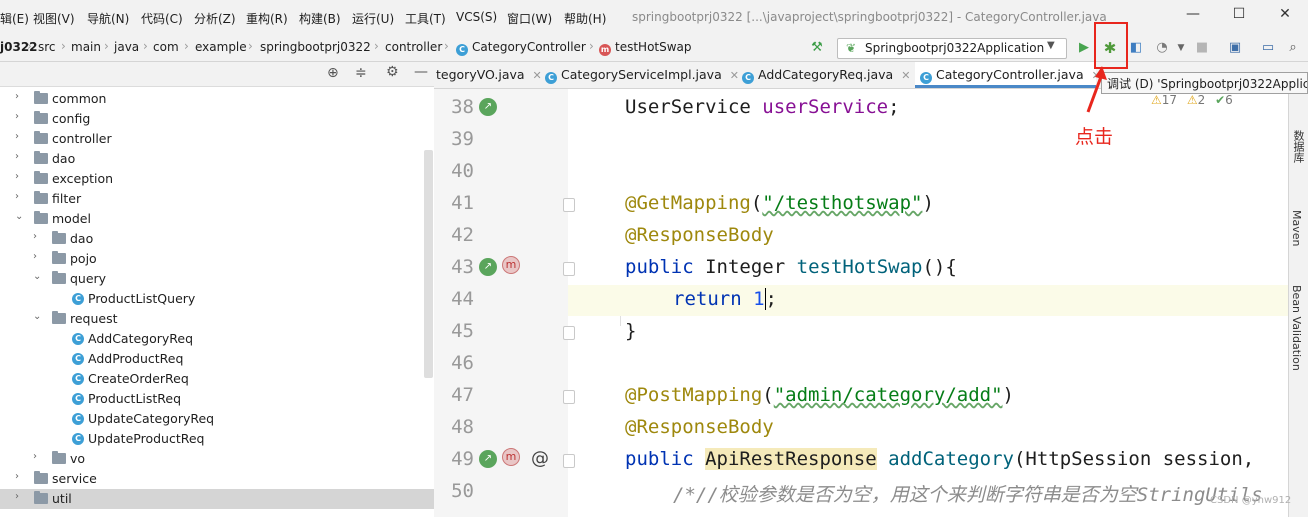 The width and height of the screenshot is (1308, 517). Describe the element at coordinates (217, 419) in the screenshot. I see `tree-item-updatecategoryreq: C UpdateCategoryReq` at that location.